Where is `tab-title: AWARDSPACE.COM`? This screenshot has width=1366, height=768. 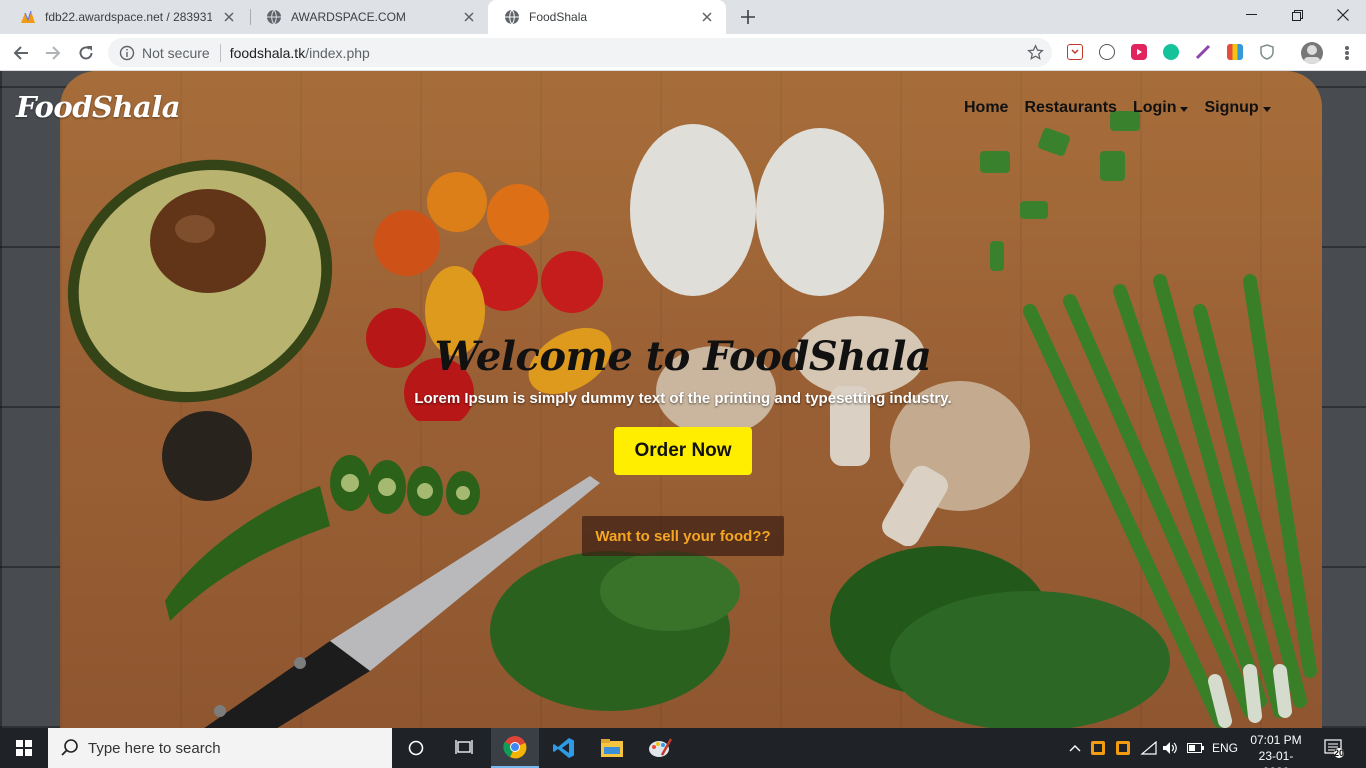
tab-title: AWARDSPACE.COM is located at coordinates (348, 17).